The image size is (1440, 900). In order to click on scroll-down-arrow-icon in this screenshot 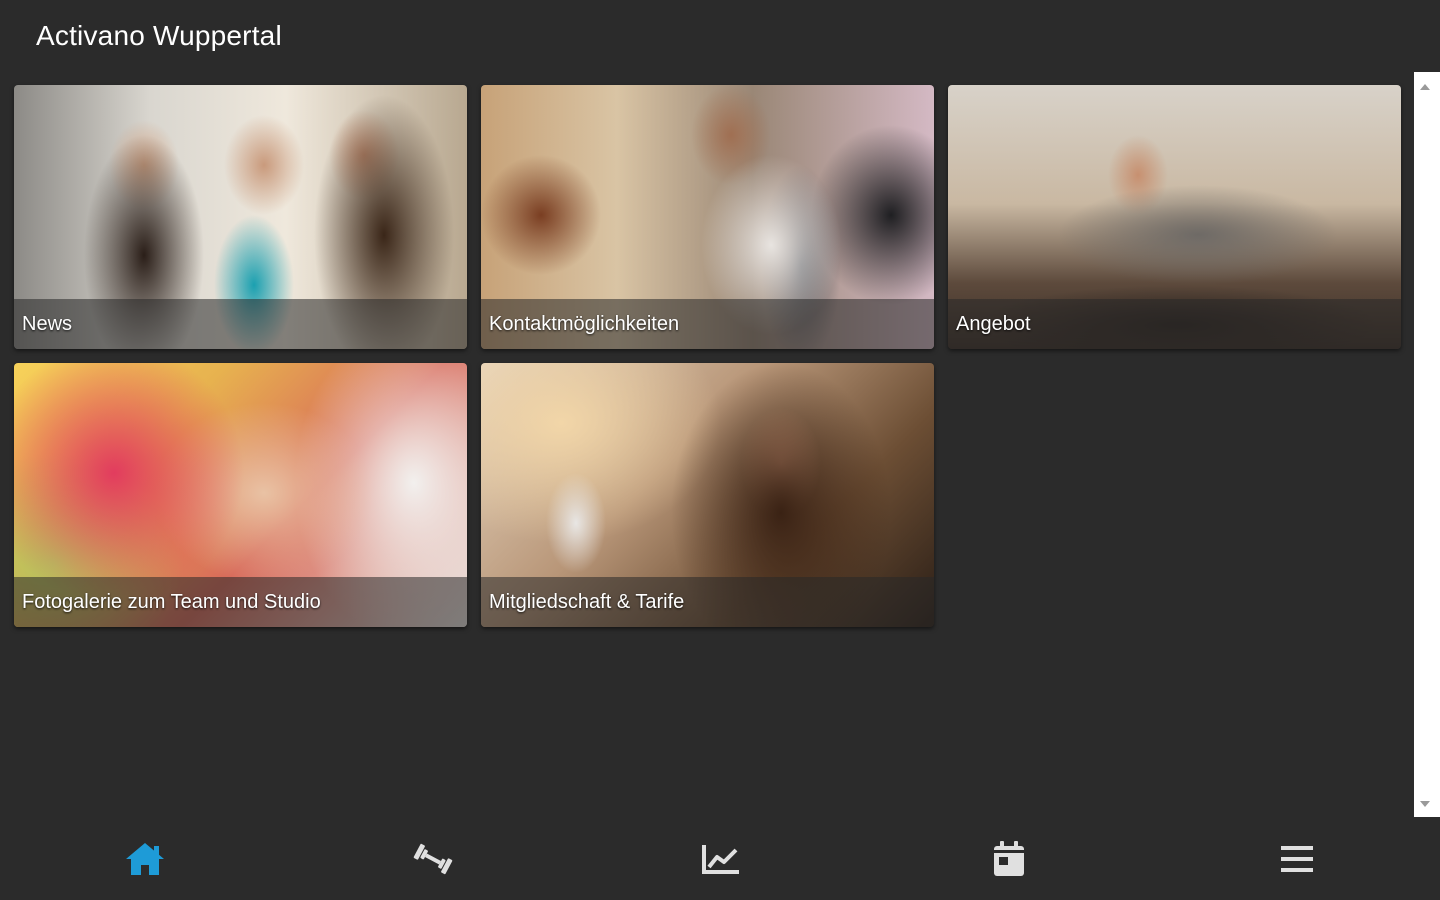, I will do `click(1425, 804)`.